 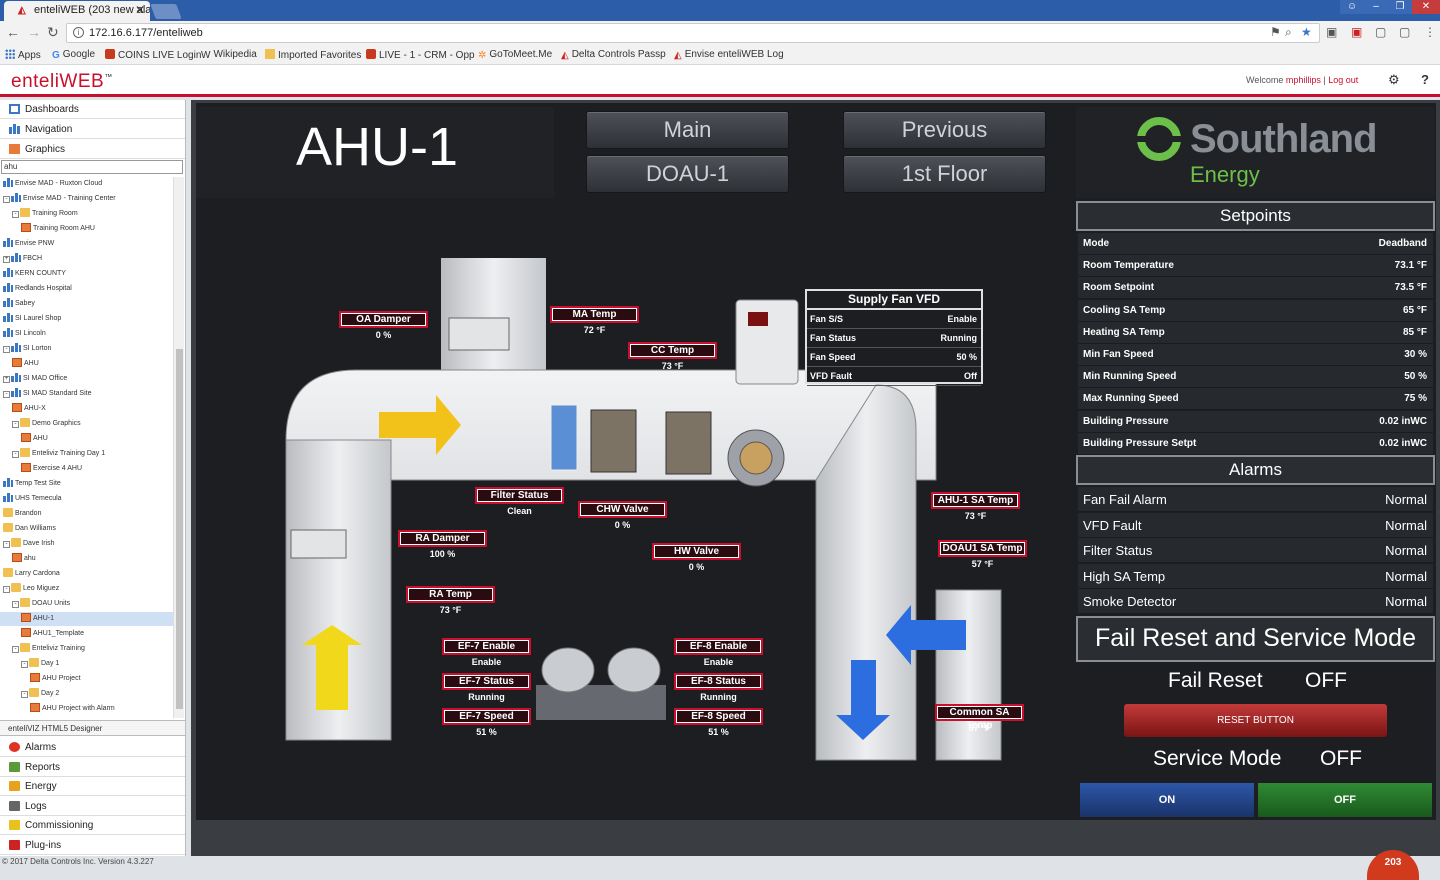 I want to click on sidebar-item-reports: Reports, so click(x=92, y=767).